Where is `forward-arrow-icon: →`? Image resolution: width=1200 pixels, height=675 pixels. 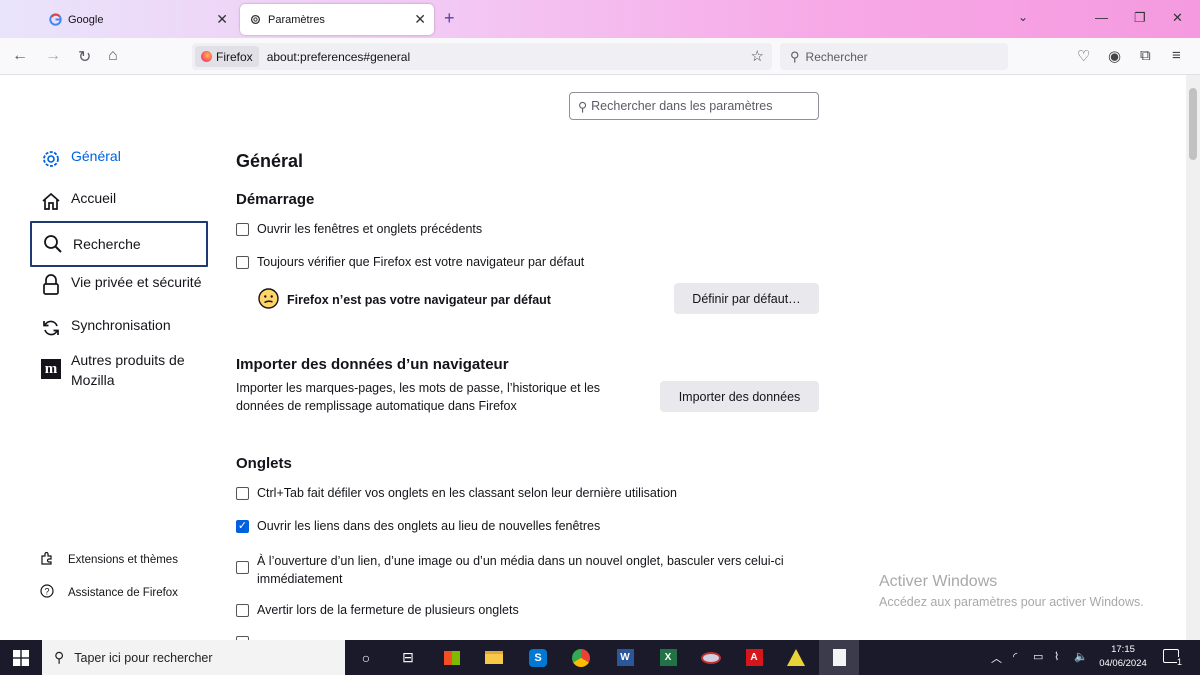 forward-arrow-icon: → is located at coordinates (53, 56).